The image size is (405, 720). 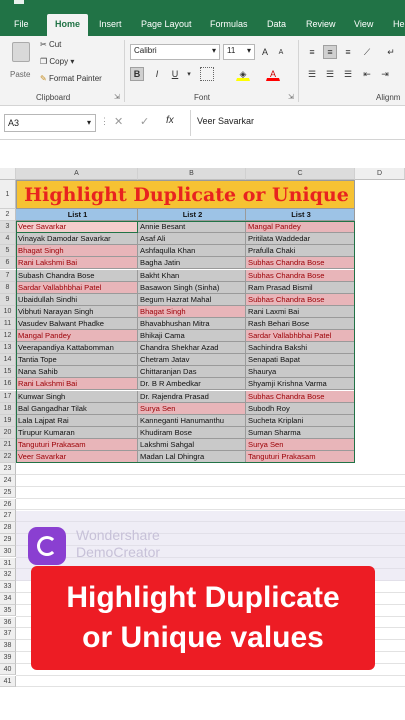 I want to click on format-painter-button: ✎ Format Painter, so click(x=71, y=78).